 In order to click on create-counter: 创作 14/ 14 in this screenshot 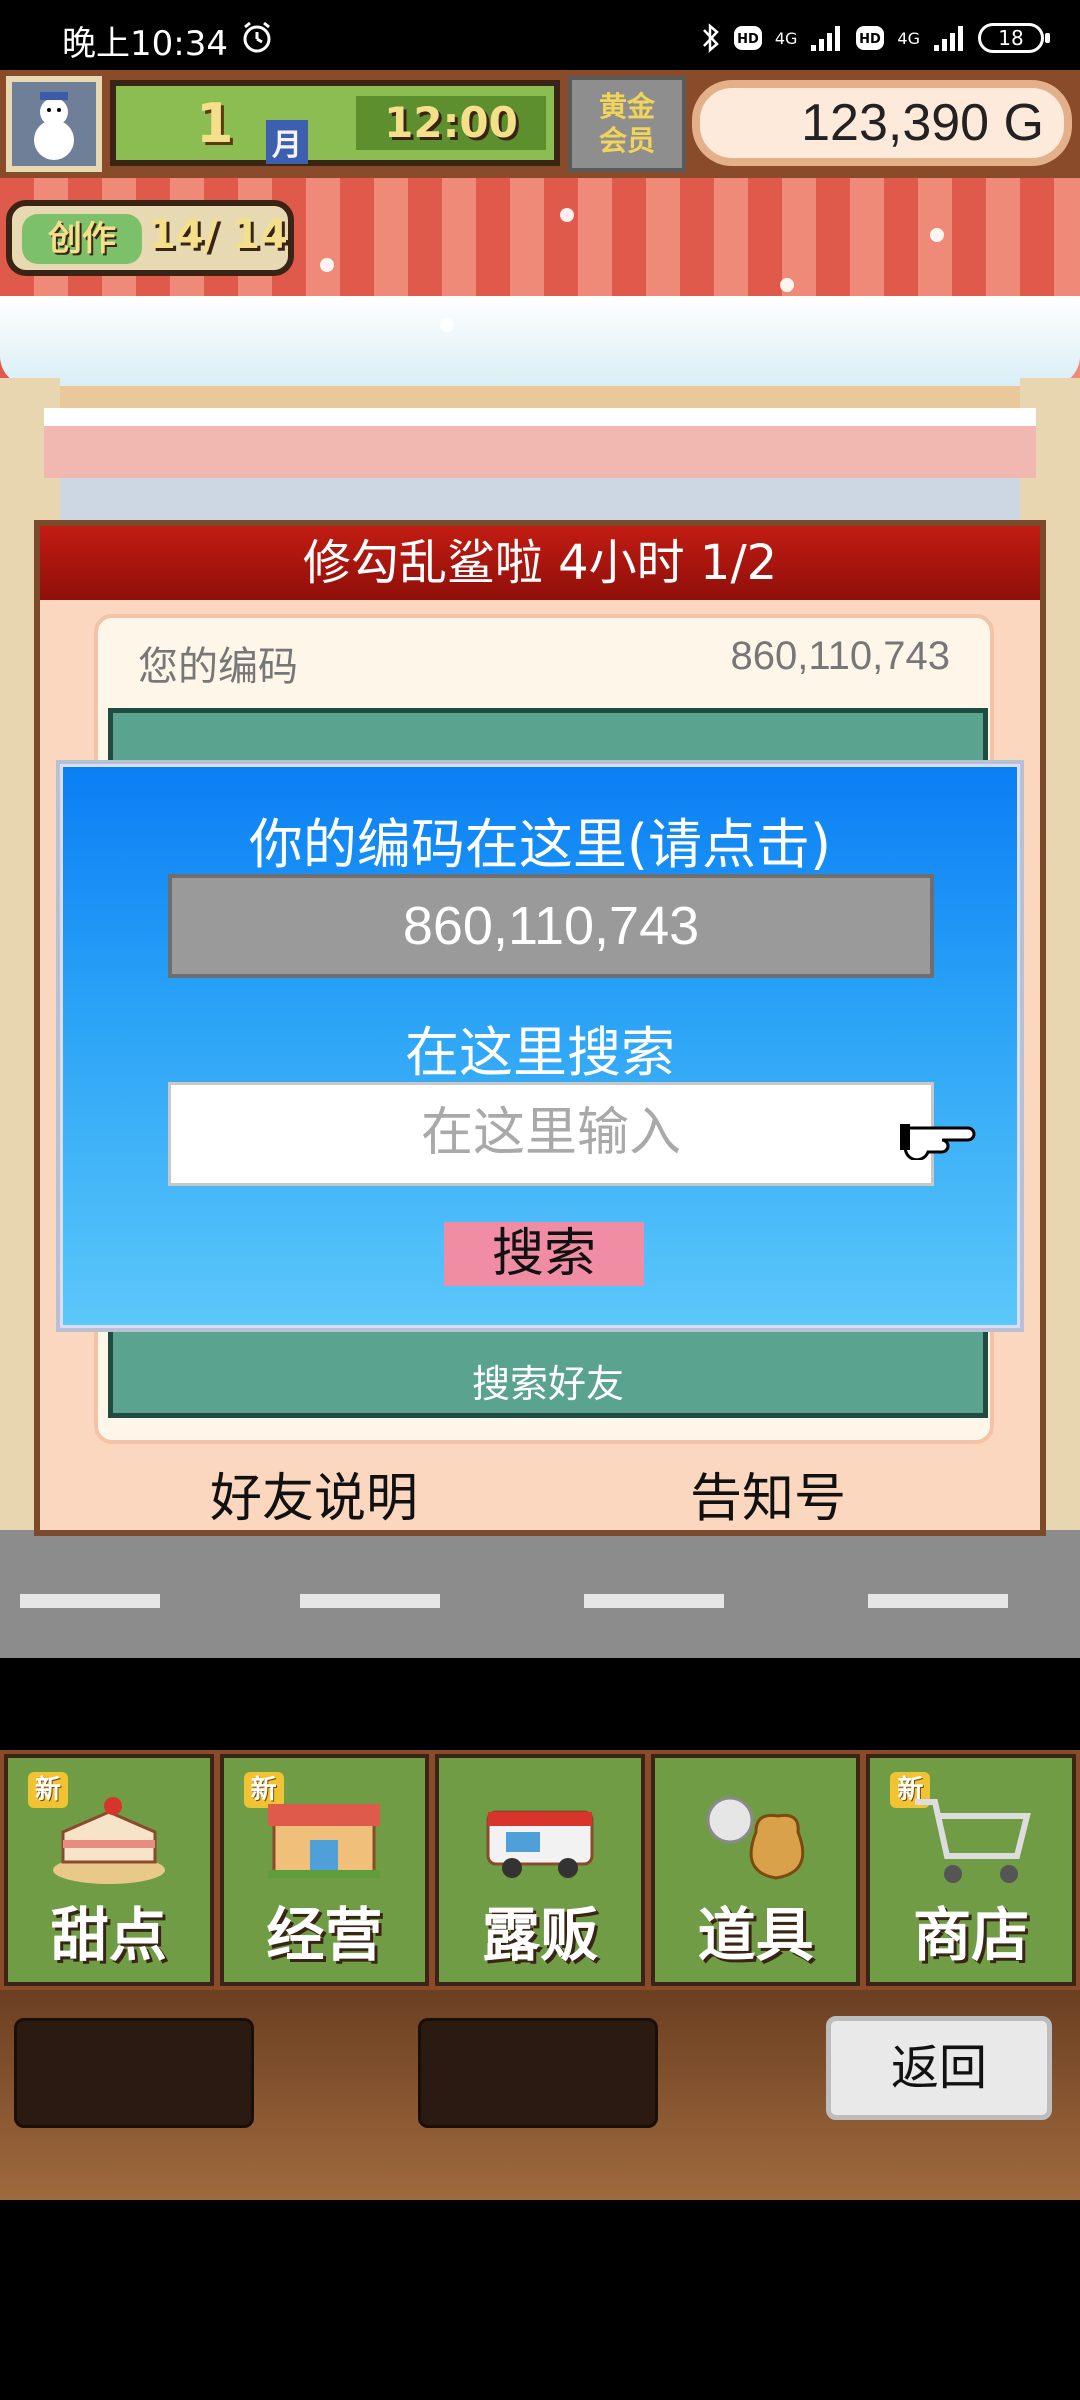, I will do `click(150, 238)`.